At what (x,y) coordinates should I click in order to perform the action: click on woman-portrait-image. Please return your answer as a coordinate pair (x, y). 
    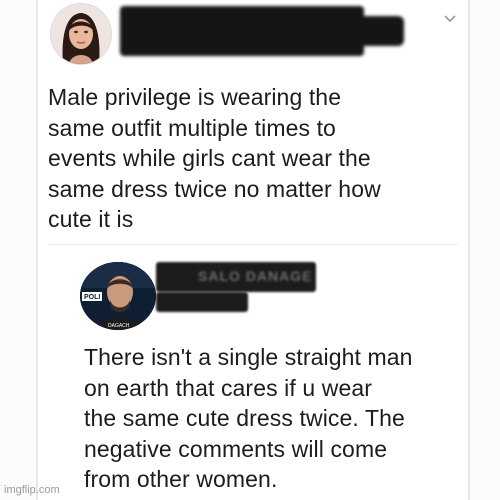
    Looking at the image, I should click on (81, 34).